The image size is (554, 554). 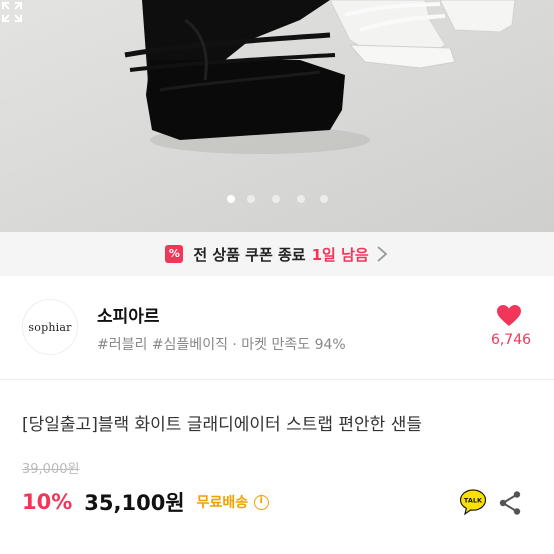 I want to click on shop-logo-text: sophiar, so click(x=50, y=327).